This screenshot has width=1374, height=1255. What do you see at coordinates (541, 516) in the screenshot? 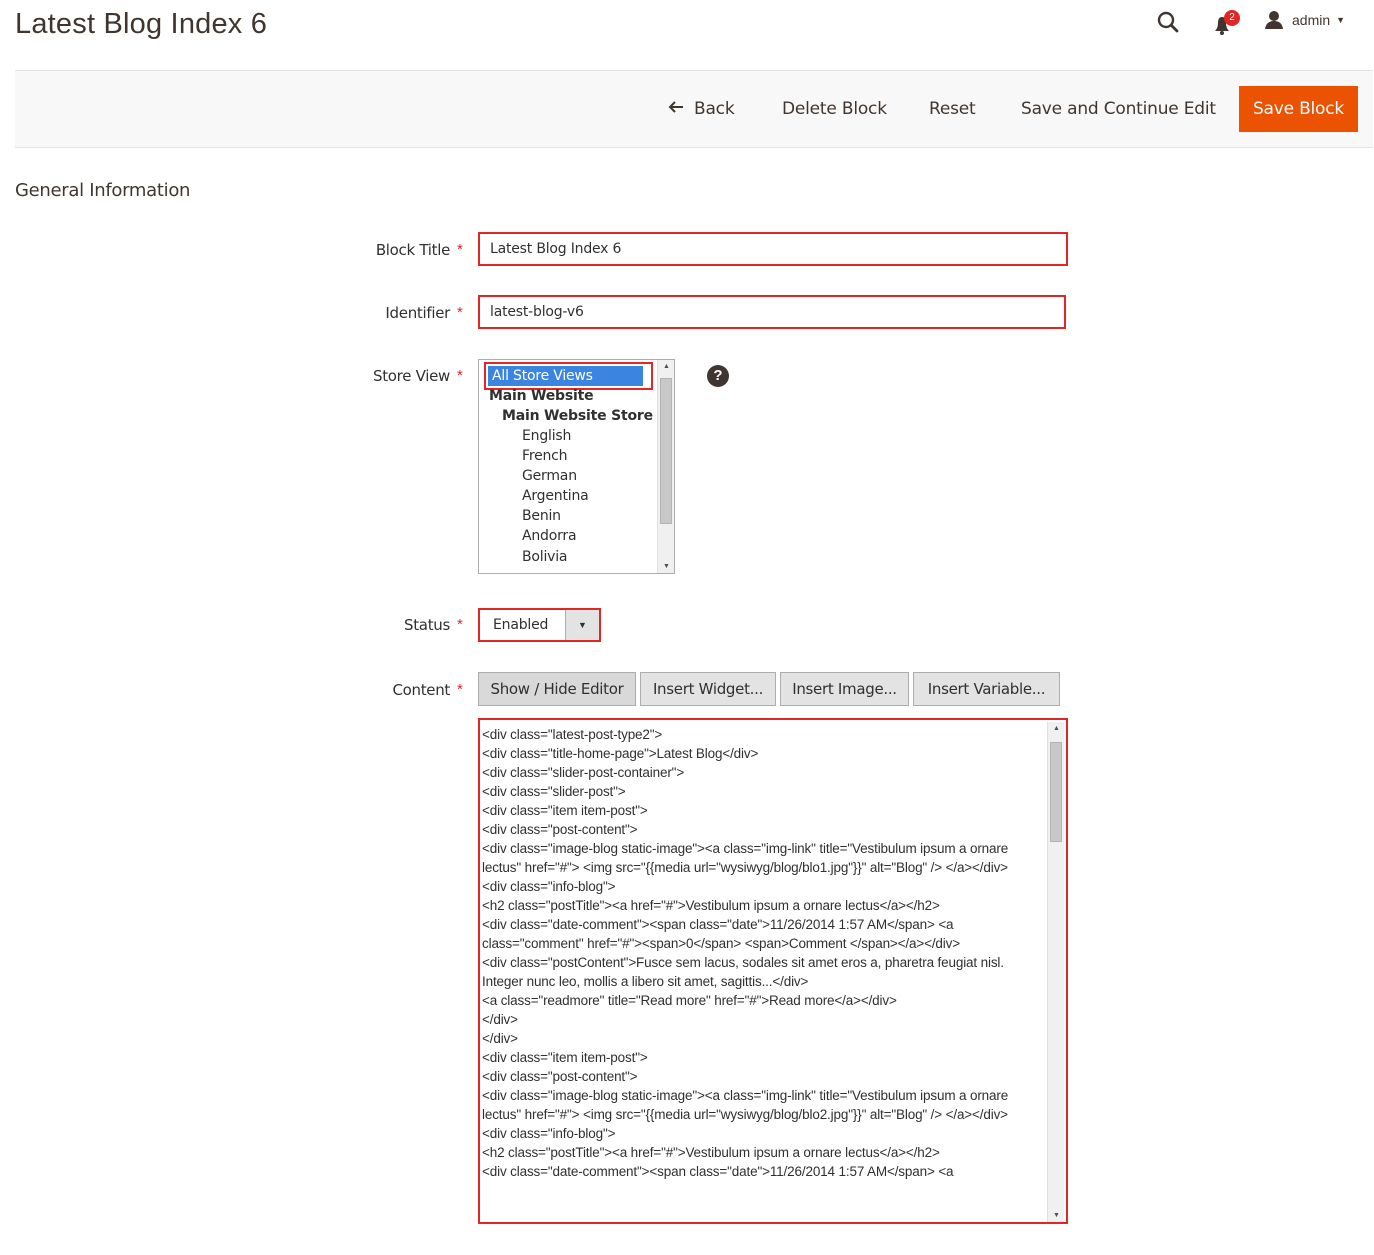
I see `store-option-benin: Benin` at bounding box center [541, 516].